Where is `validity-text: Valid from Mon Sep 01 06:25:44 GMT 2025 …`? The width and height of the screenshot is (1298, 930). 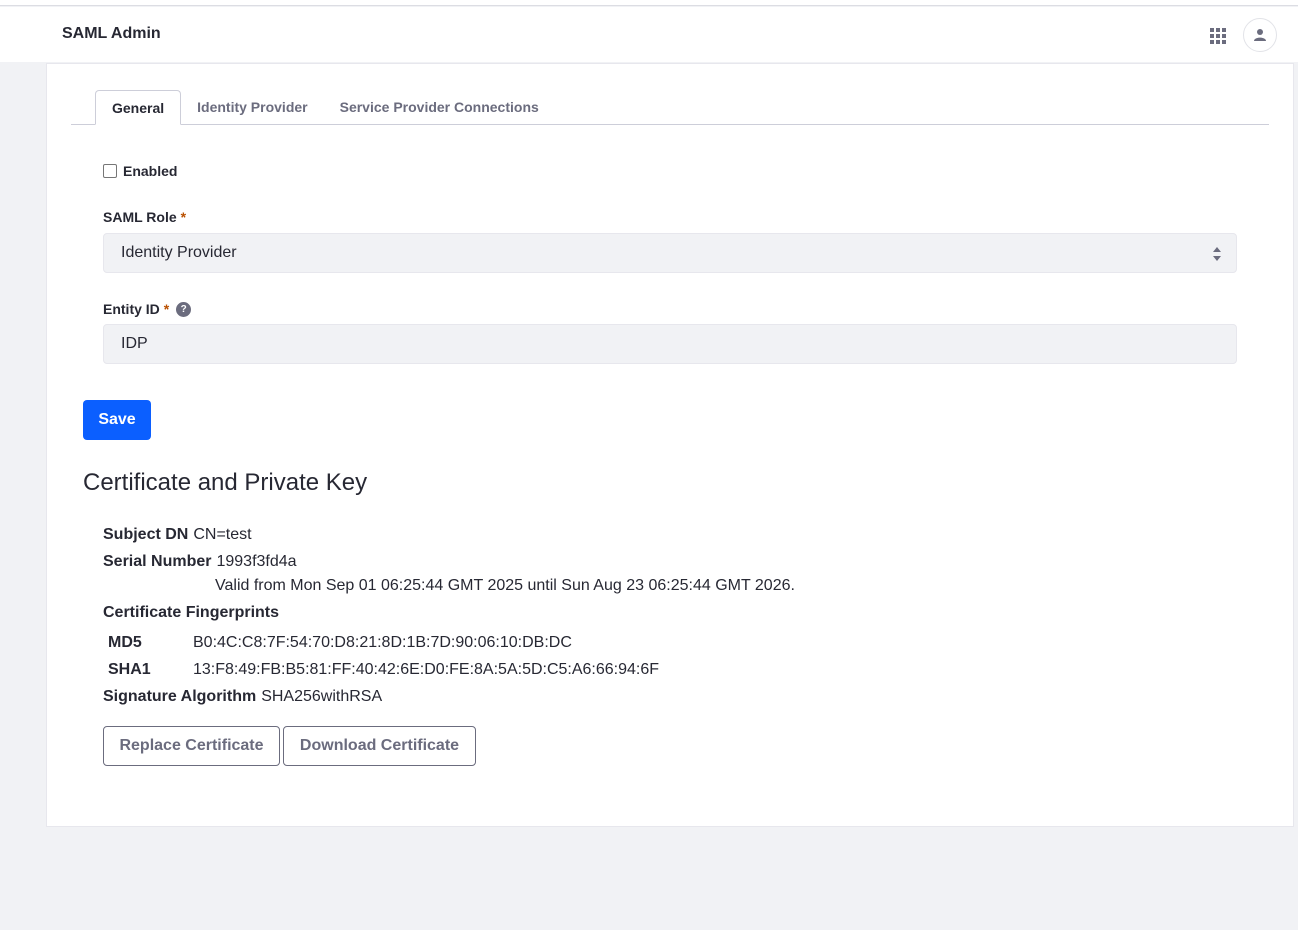
validity-text: Valid from Mon Sep 01 06:25:44 GMT 2025 … is located at coordinates (505, 585).